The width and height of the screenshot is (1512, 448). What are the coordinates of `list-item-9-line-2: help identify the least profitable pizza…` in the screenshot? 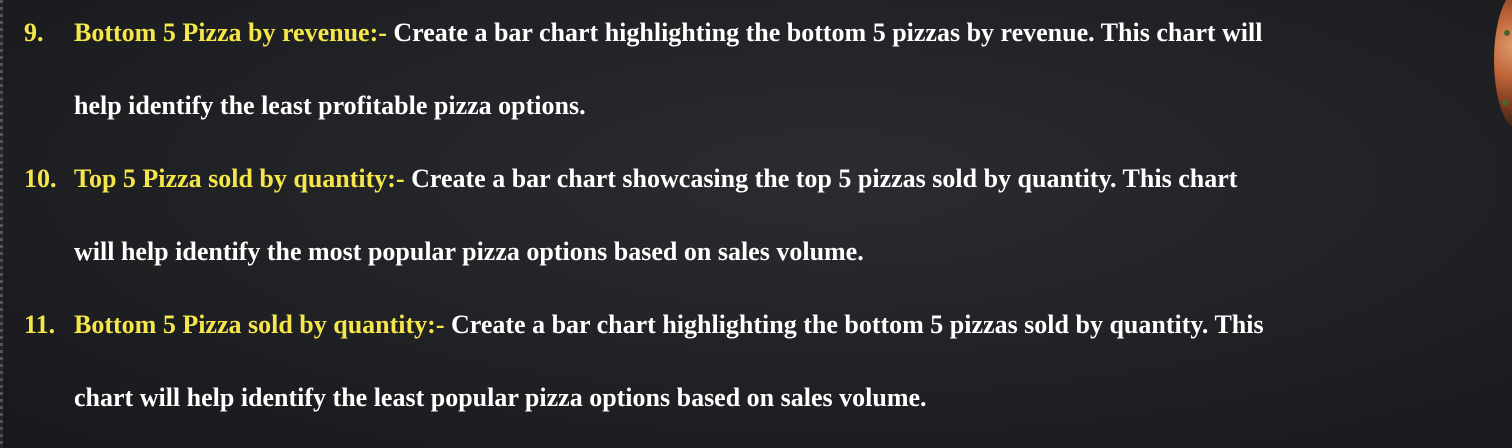 It's located at (330, 105).